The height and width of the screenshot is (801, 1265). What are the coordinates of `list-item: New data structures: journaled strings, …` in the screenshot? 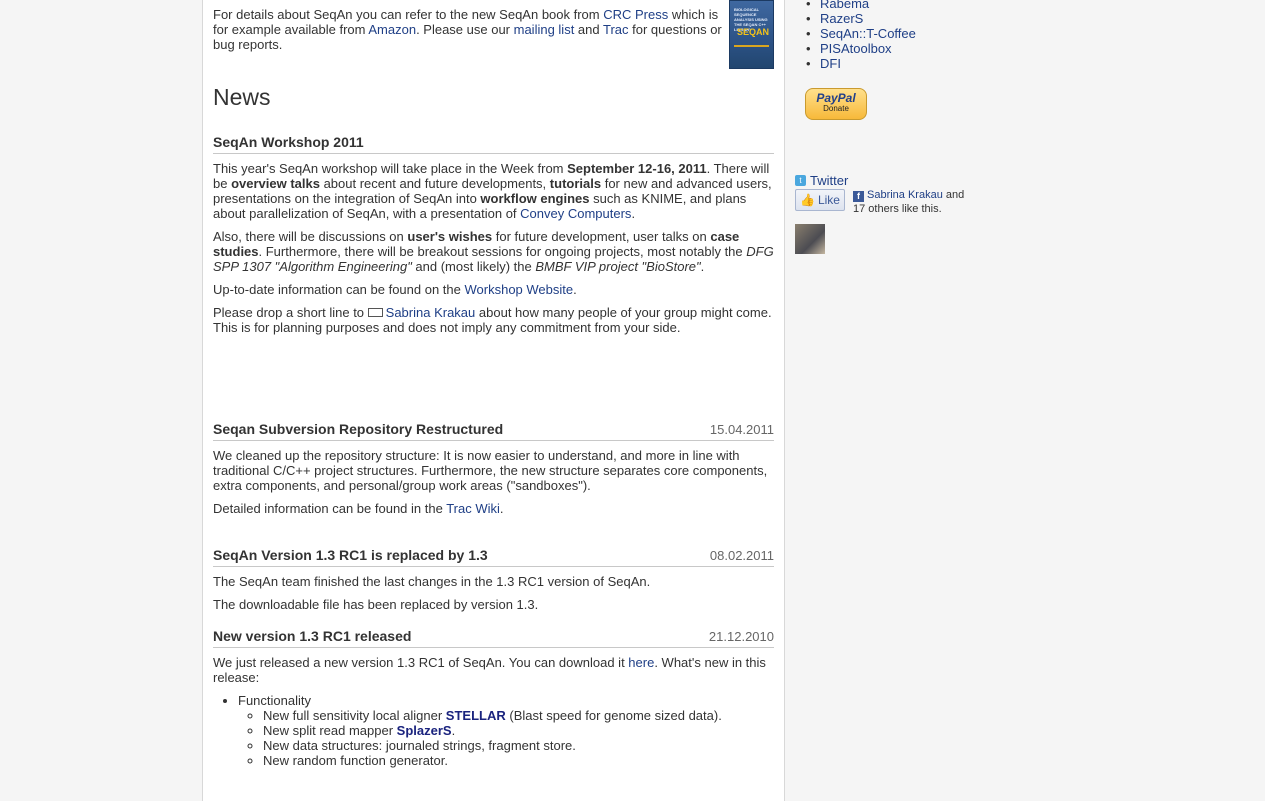 It's located at (518, 745).